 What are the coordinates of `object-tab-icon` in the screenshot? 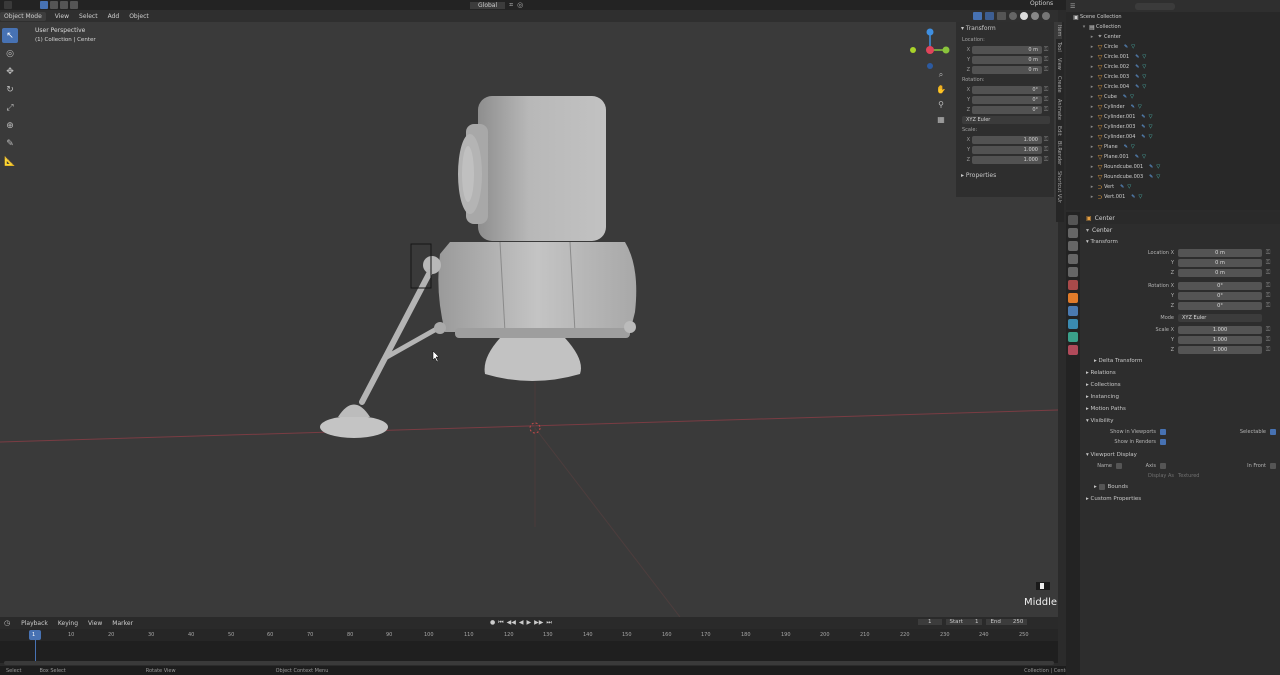 It's located at (1073, 298).